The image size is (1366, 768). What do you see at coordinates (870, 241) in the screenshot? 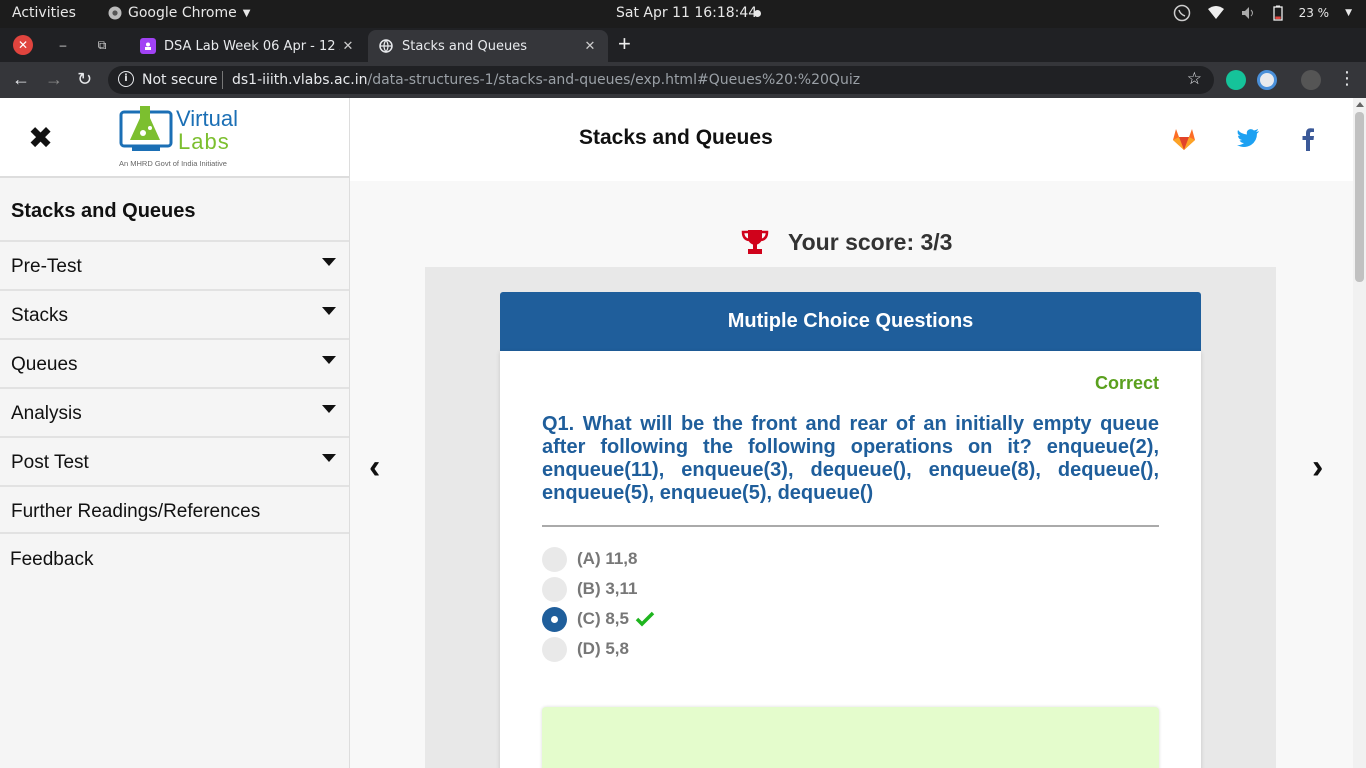
I see `score-text: Your score: 3/3` at bounding box center [870, 241].